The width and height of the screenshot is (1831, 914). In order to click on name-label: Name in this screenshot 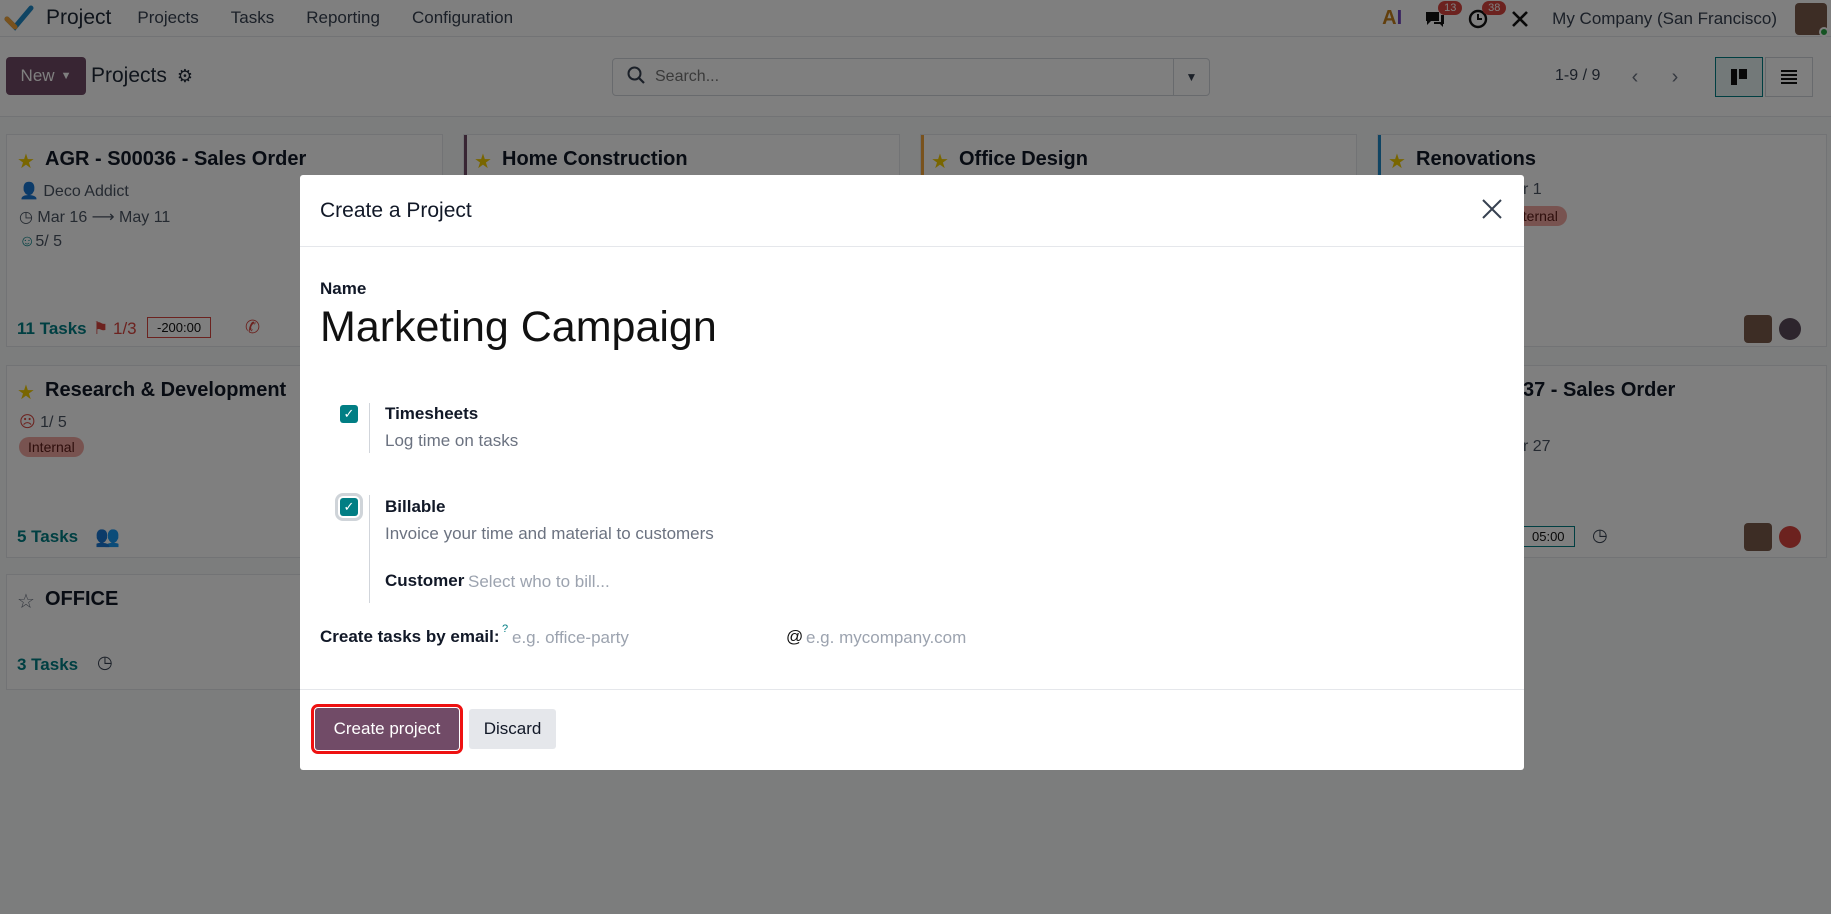, I will do `click(343, 288)`.